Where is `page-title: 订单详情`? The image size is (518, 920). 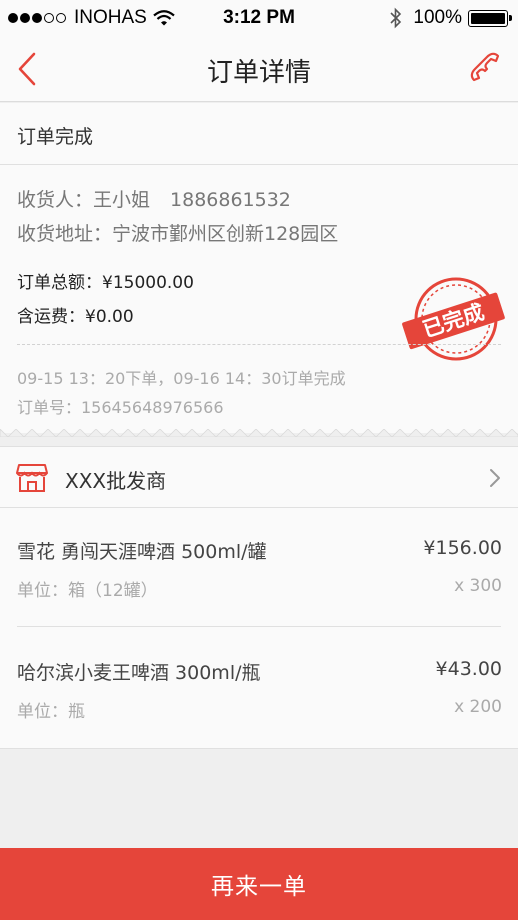 page-title: 订单详情 is located at coordinates (258, 73).